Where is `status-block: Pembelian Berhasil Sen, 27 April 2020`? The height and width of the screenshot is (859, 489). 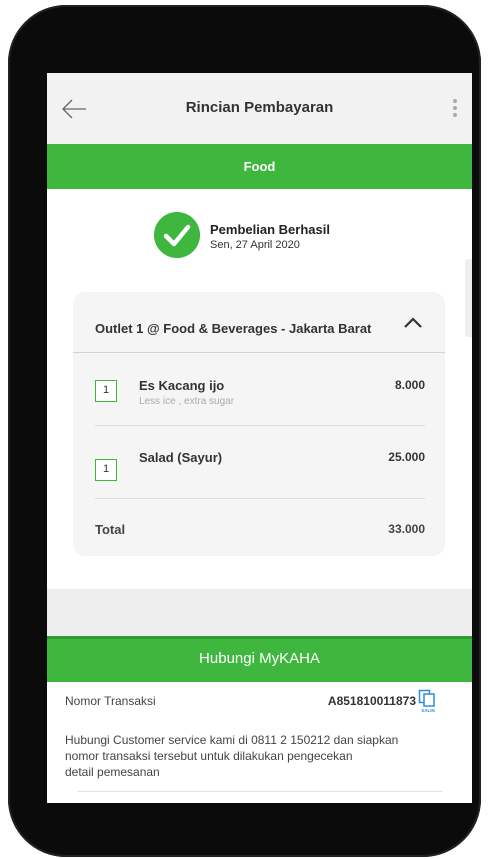 status-block: Pembelian Berhasil Sen, 27 April 2020 is located at coordinates (284, 235).